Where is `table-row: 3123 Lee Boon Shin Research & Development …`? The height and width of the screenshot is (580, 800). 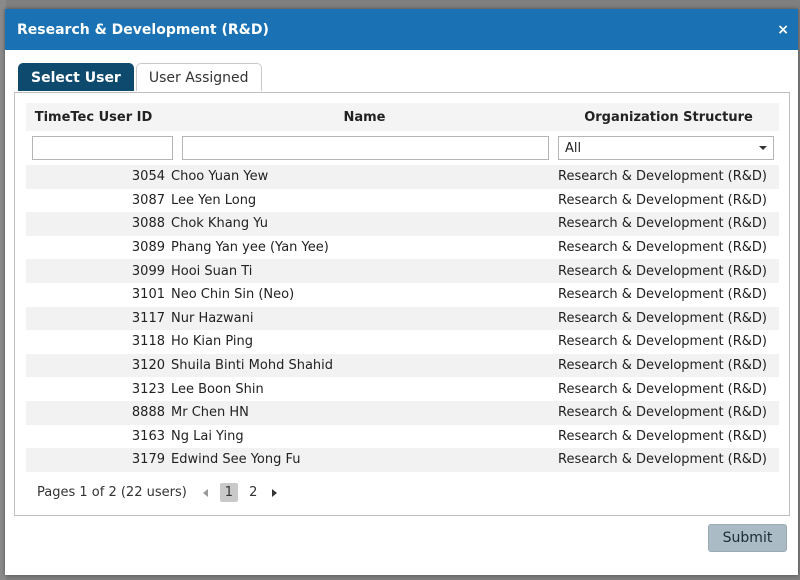 table-row: 3123 Lee Boon Shin Research & Development … is located at coordinates (402, 389).